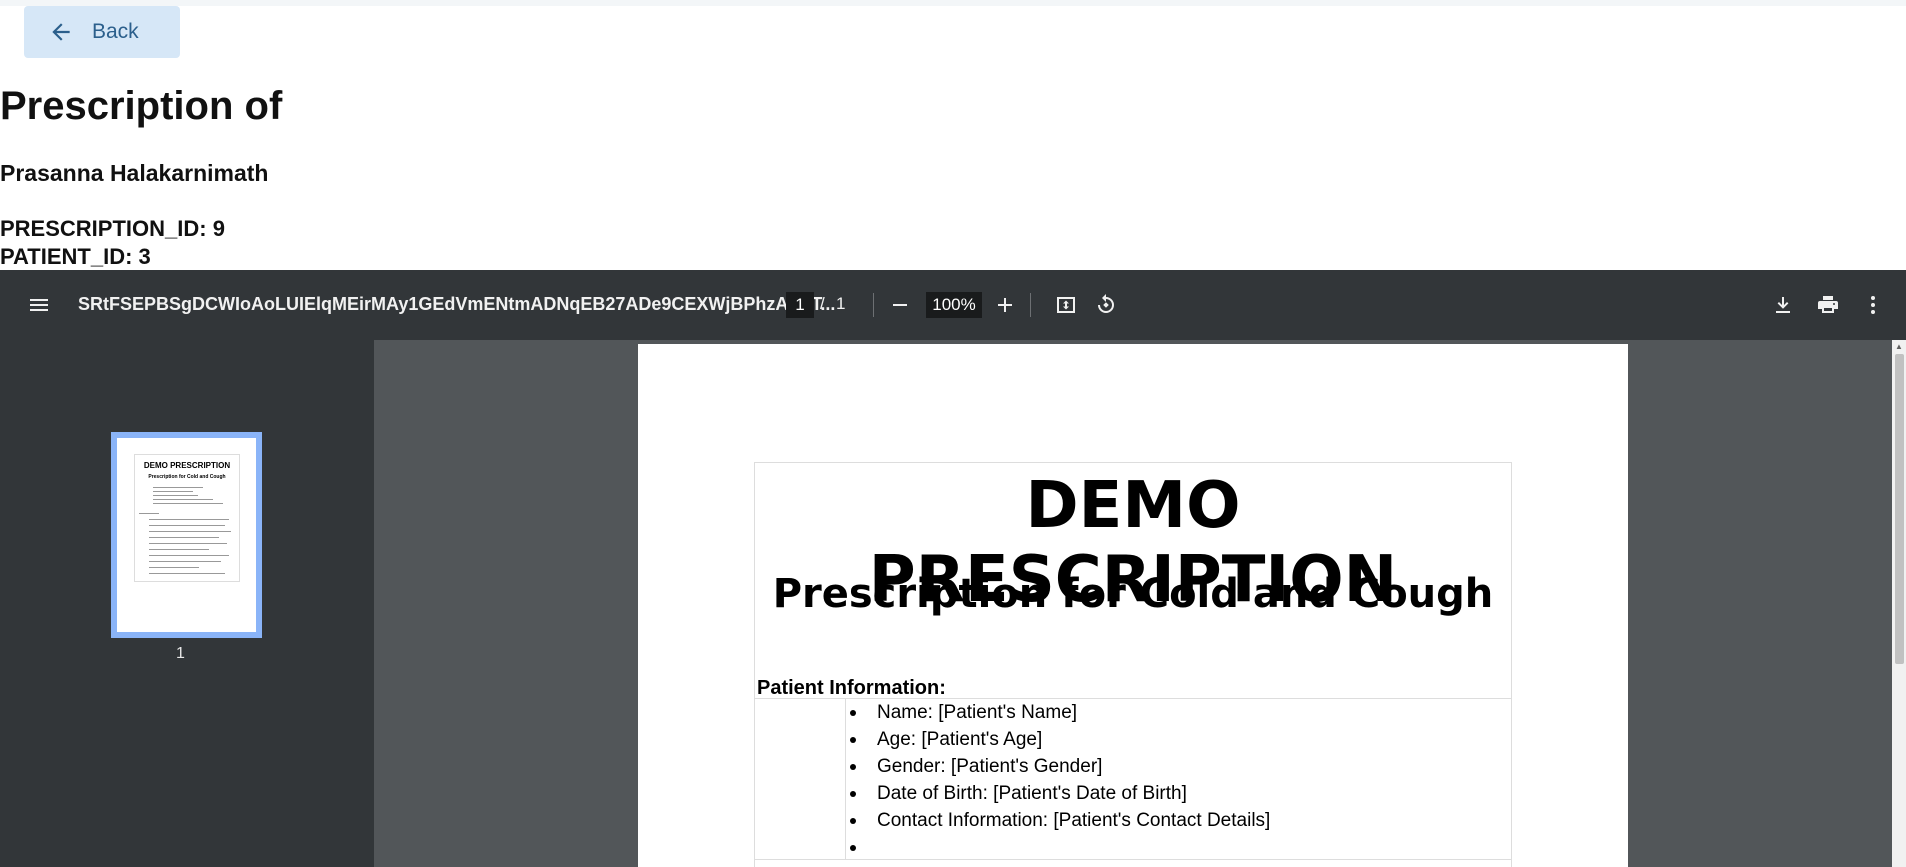 The height and width of the screenshot is (867, 1906). I want to click on plus-icon, so click(1005, 305).